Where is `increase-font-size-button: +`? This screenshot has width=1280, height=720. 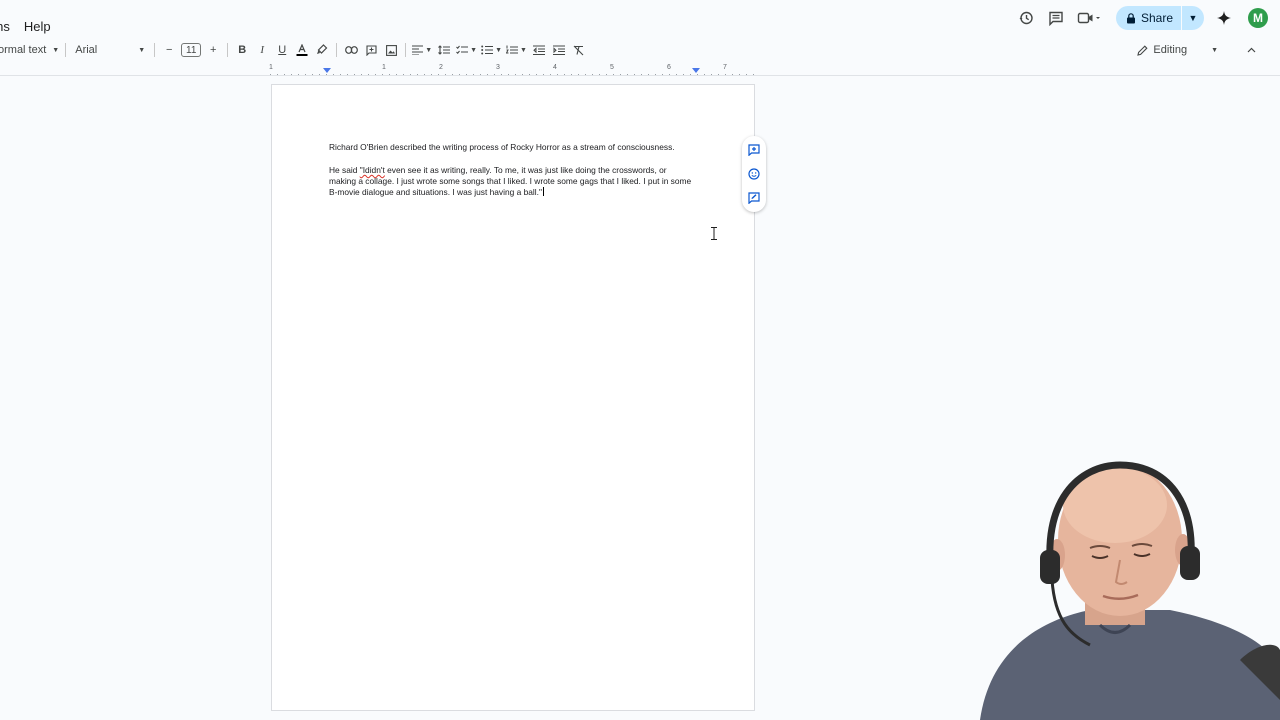
increase-font-size-button: + is located at coordinates (213, 50).